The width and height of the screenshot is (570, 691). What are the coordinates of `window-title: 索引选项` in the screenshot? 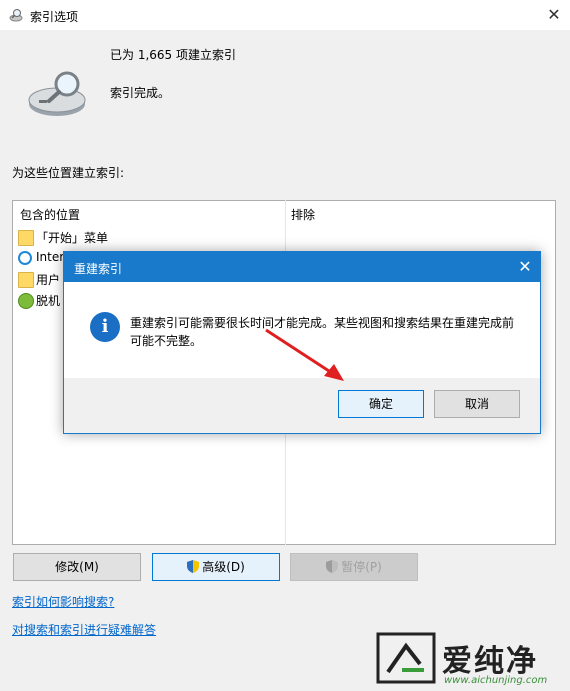 It's located at (54, 17).